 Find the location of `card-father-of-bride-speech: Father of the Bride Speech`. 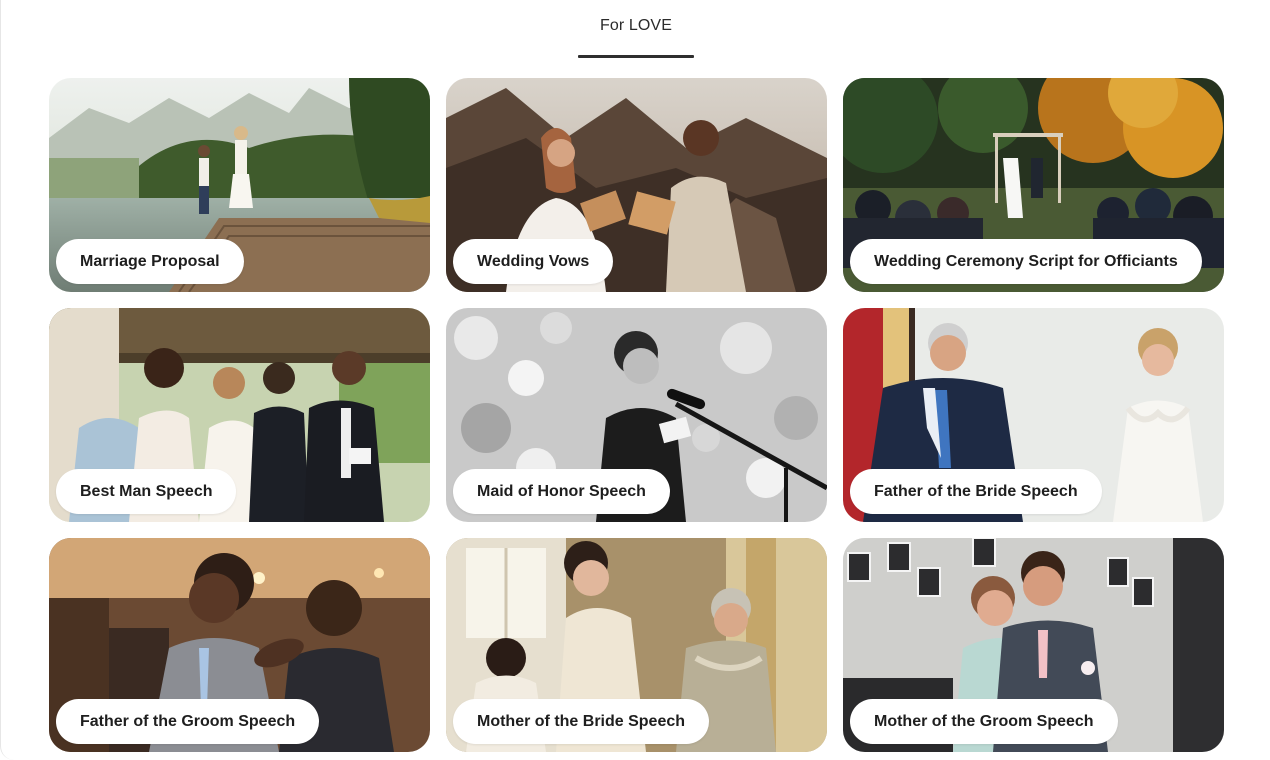

card-father-of-bride-speech: Father of the Bride Speech is located at coordinates (1033, 415).